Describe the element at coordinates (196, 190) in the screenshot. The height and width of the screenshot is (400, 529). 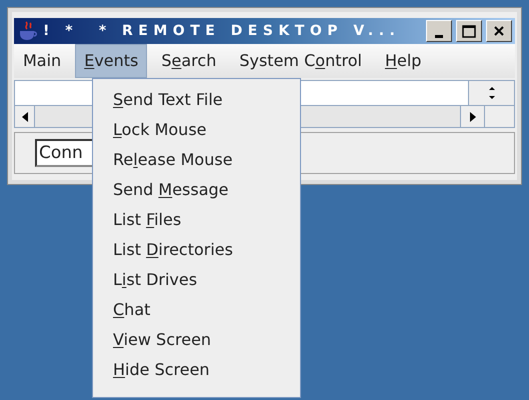
I see `menu-item: Send Message` at that location.